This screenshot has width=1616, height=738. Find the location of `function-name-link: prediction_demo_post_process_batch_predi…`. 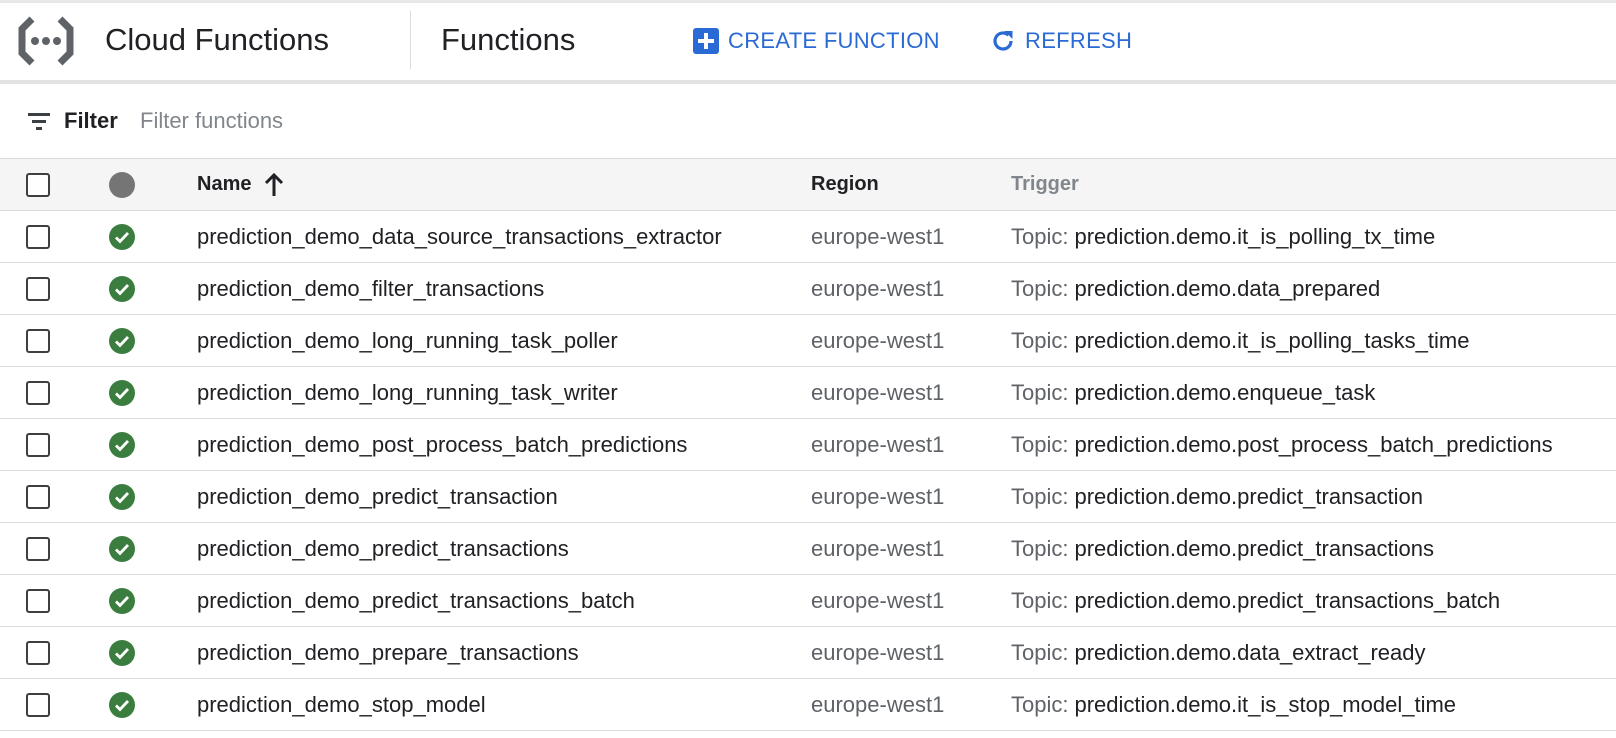

function-name-link: prediction_demo_post_process_batch_predi… is located at coordinates (442, 444).